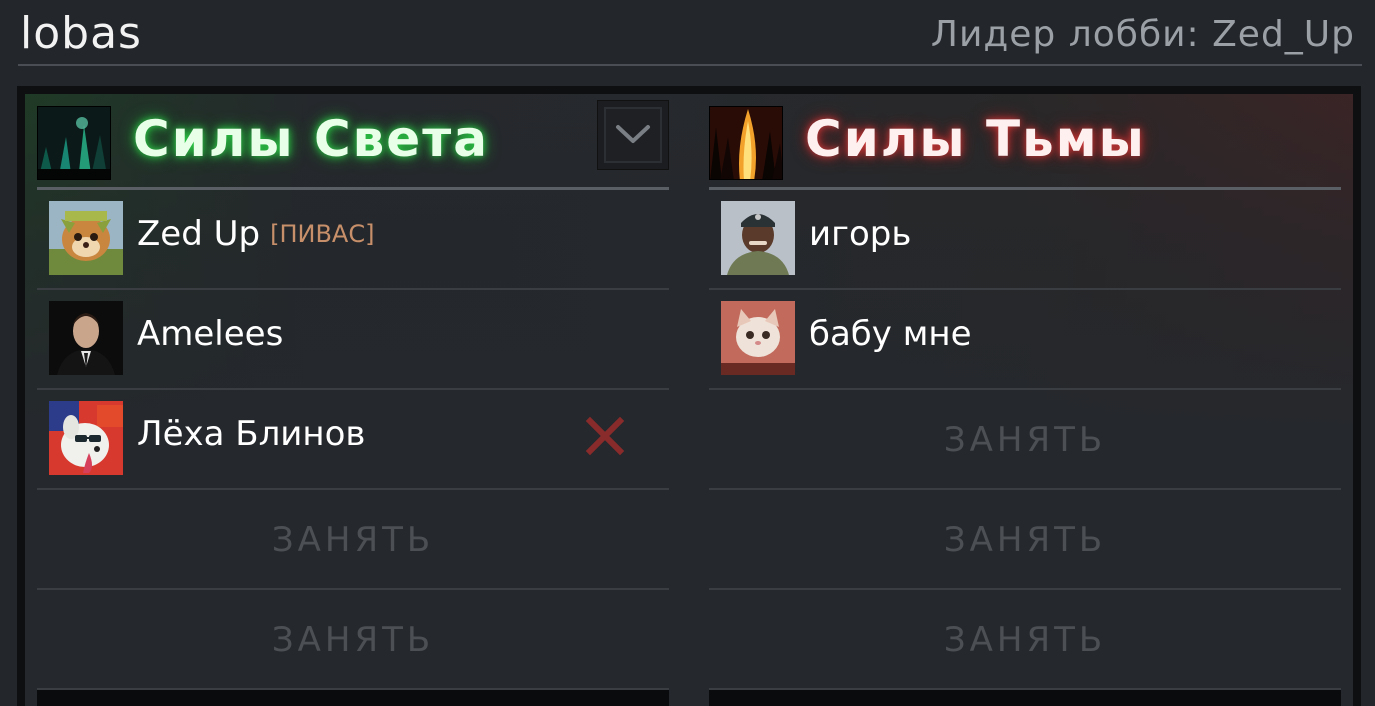  I want to click on player-tag: [ПИВАС], so click(322, 234).